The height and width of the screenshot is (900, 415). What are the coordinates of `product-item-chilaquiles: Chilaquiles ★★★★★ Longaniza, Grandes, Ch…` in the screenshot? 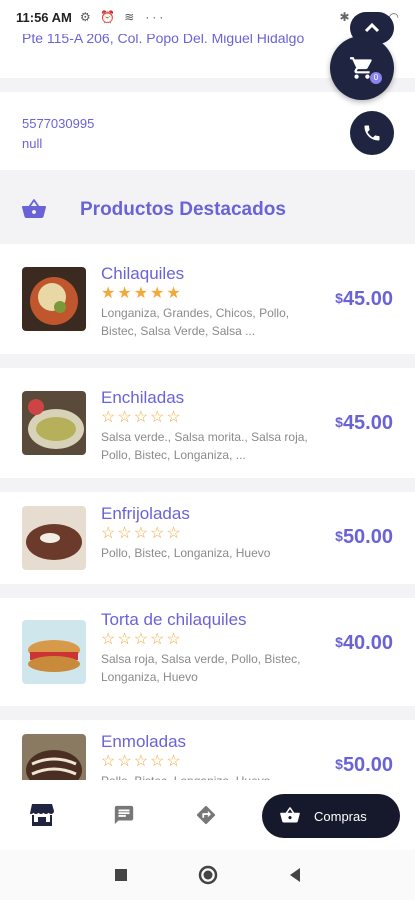 It's located at (207, 299).